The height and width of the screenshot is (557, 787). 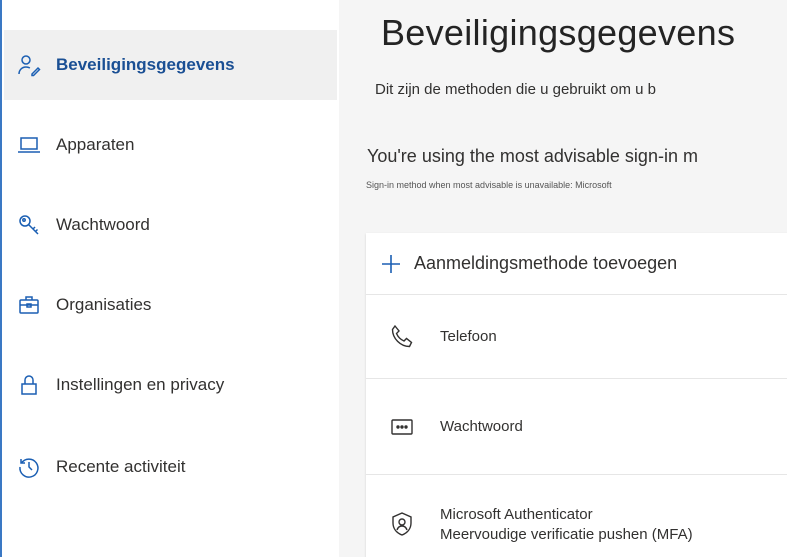 What do you see at coordinates (140, 384) in the screenshot?
I see `sidebar-item-label: Instellingen en privacy` at bounding box center [140, 384].